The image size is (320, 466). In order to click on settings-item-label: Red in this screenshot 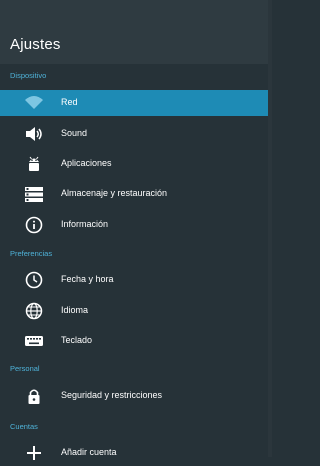, I will do `click(69, 102)`.